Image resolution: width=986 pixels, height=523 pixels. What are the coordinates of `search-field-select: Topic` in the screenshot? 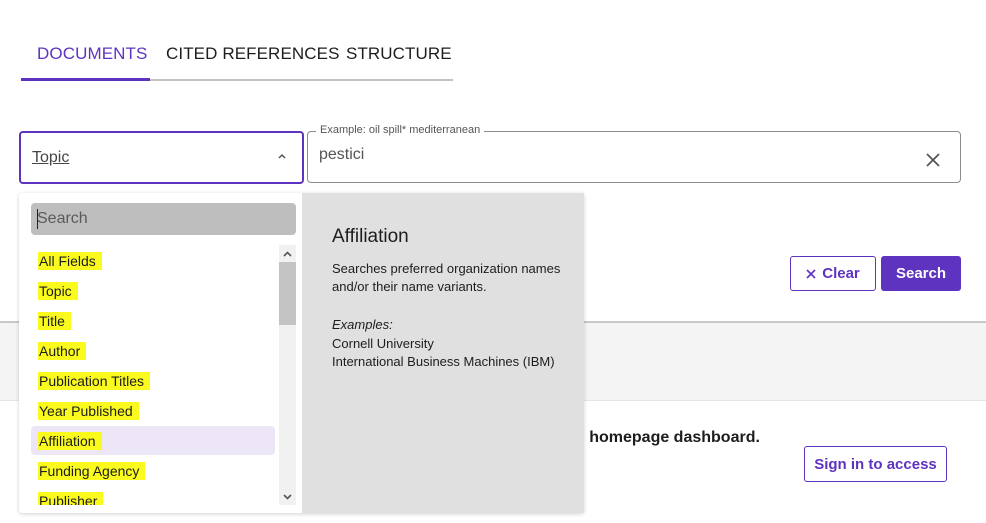 It's located at (161, 157).